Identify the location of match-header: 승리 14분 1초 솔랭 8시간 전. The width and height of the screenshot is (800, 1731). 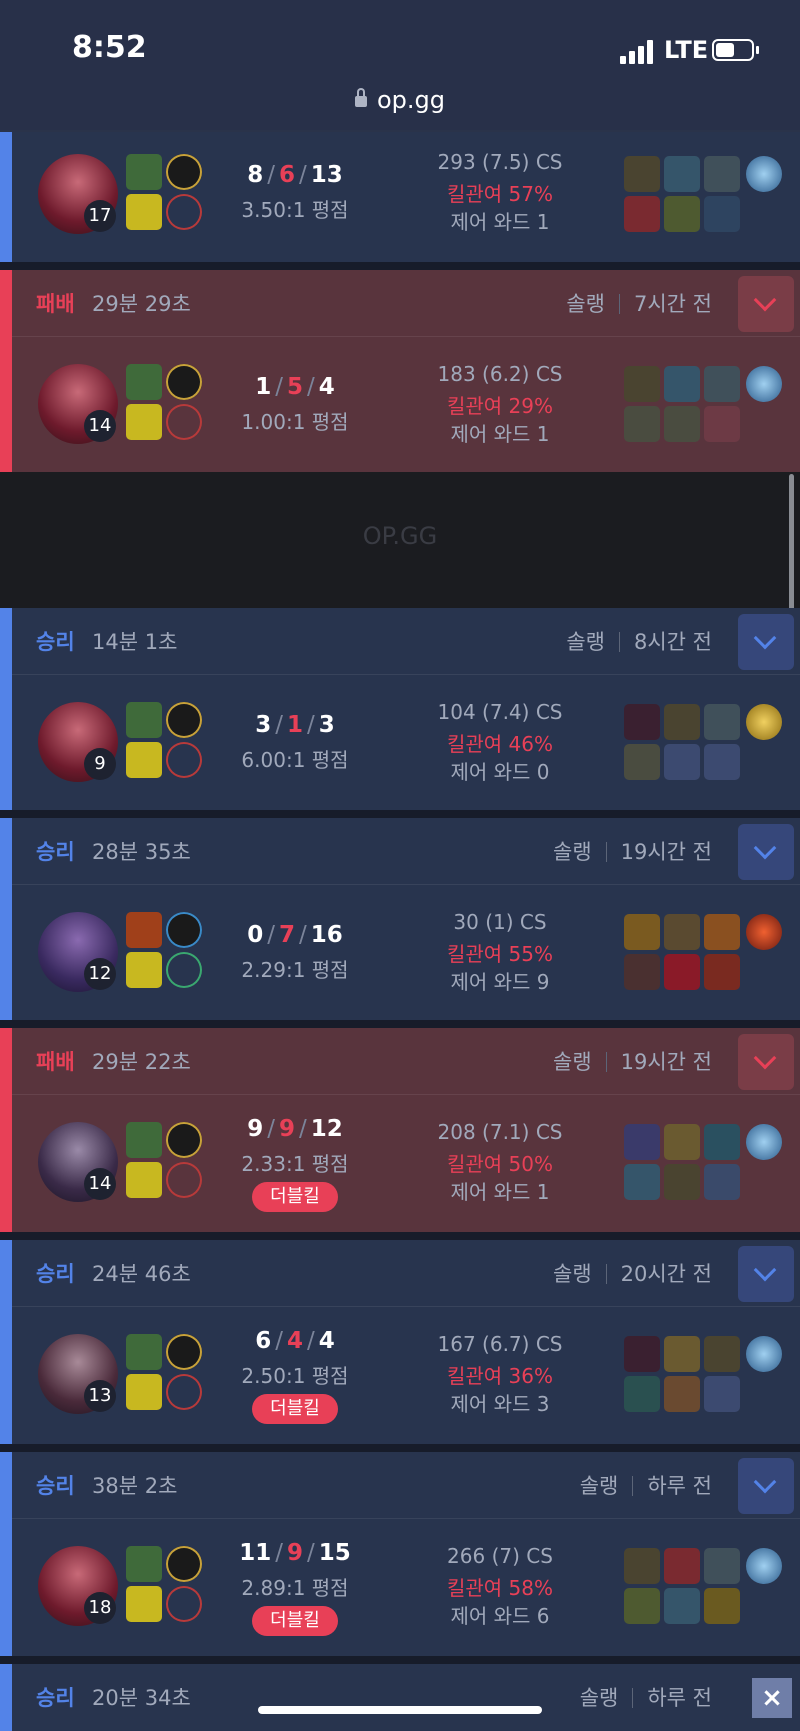
(406, 641).